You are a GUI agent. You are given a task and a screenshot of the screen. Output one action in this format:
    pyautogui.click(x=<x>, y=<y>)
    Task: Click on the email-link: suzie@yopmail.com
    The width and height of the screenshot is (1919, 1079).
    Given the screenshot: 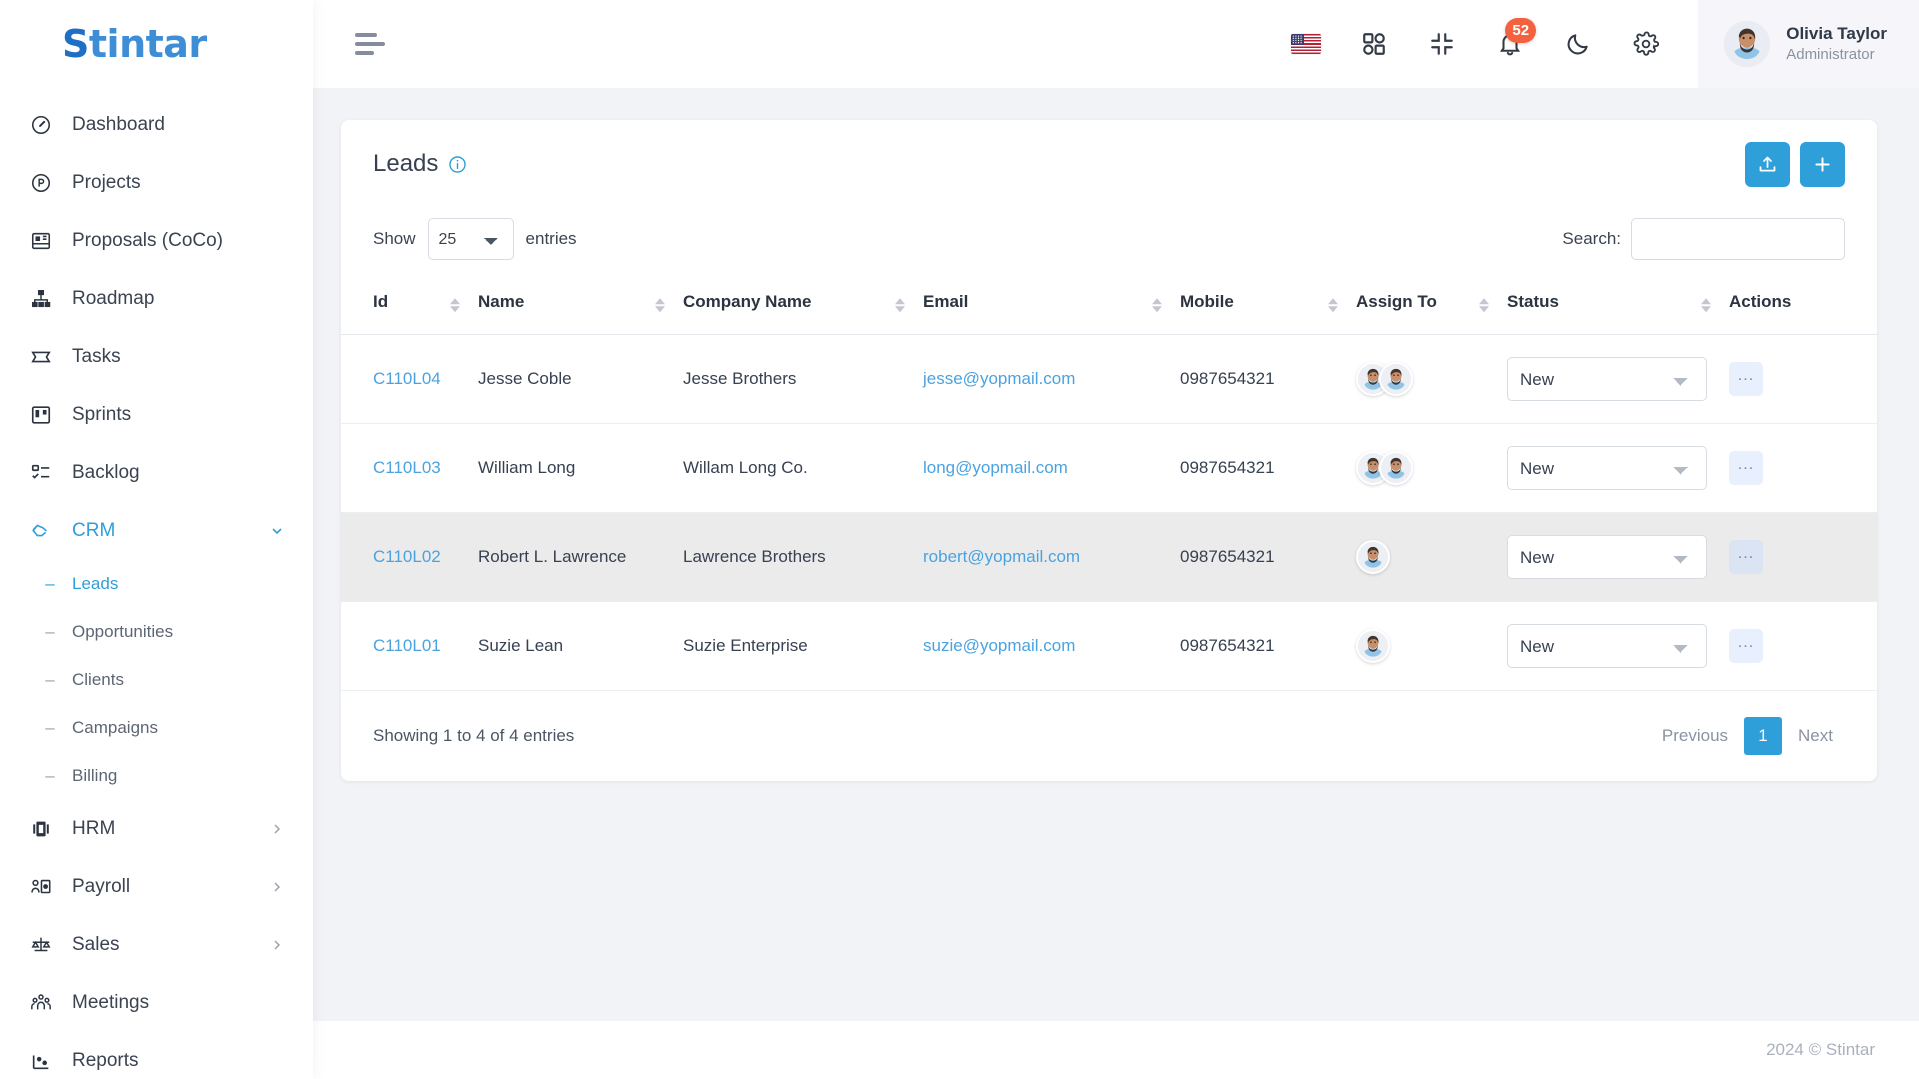 What is the action you would take?
    pyautogui.click(x=999, y=645)
    